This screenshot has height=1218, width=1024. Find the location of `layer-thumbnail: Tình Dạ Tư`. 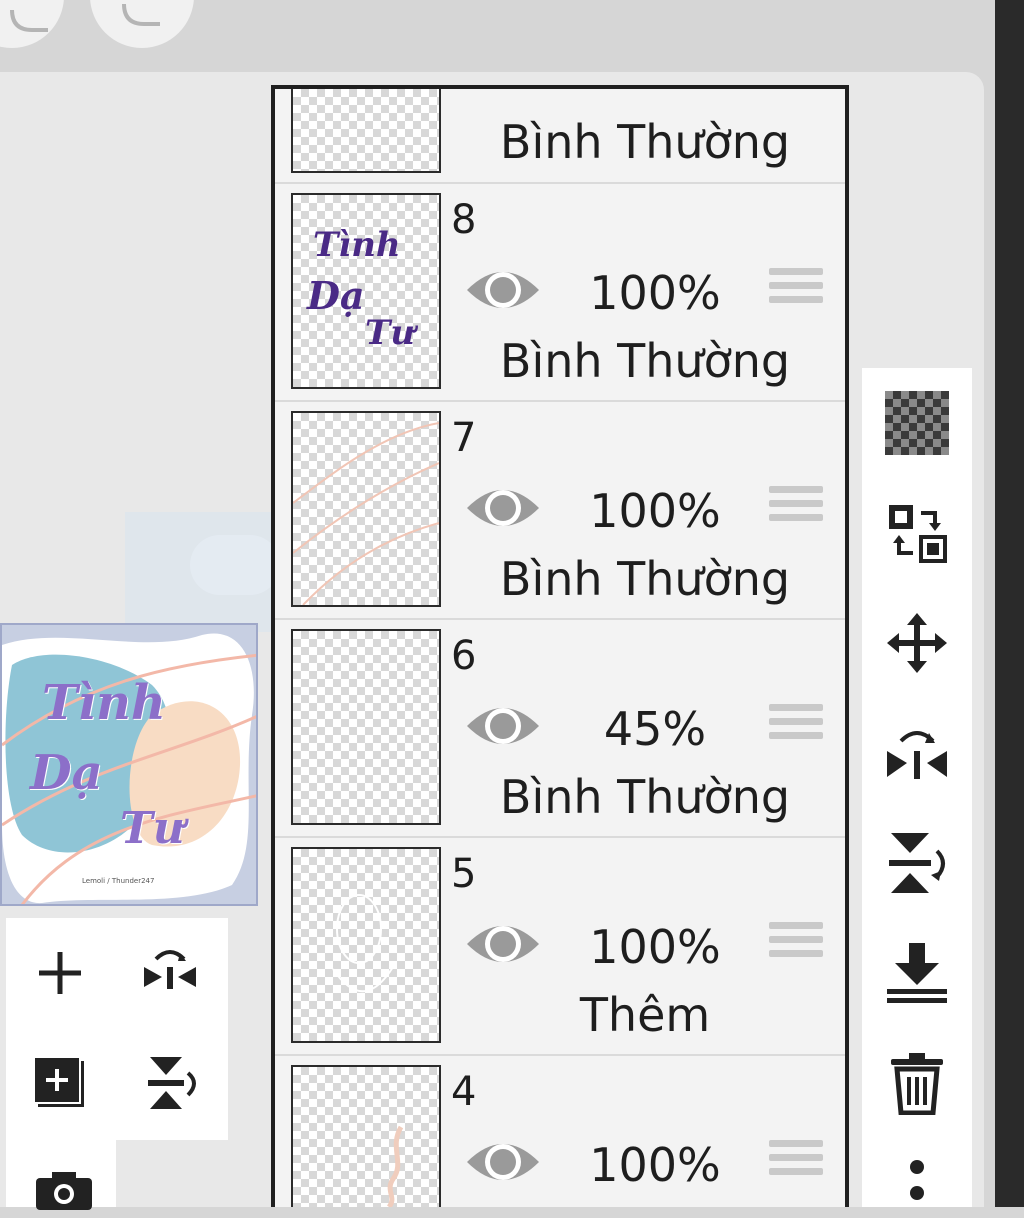

layer-thumbnail: Tình Dạ Tư is located at coordinates (366, 291).